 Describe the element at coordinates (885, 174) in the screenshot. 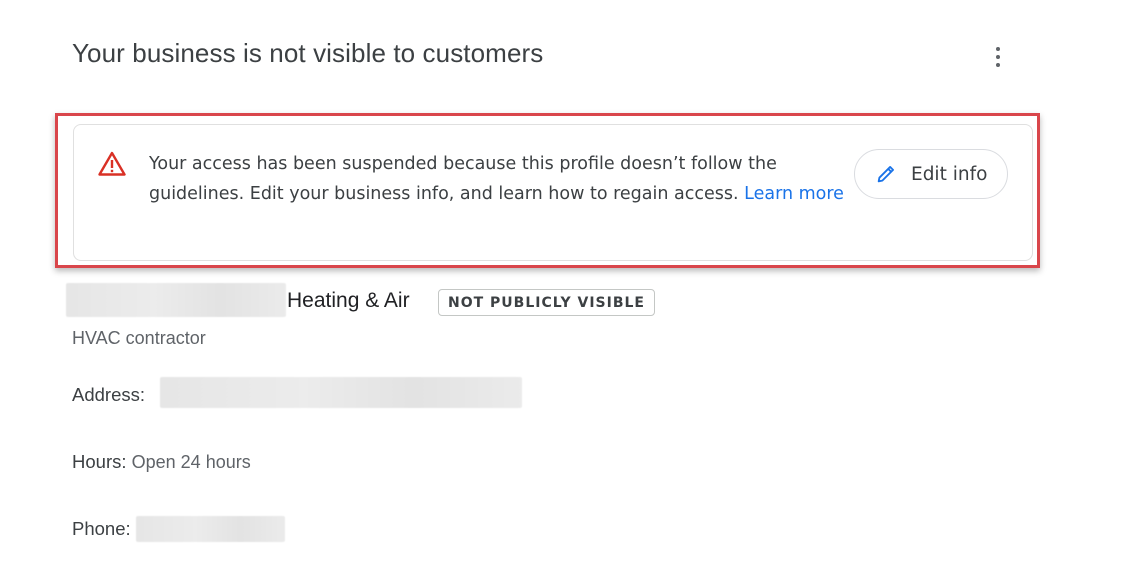

I see `pencil-icon` at that location.